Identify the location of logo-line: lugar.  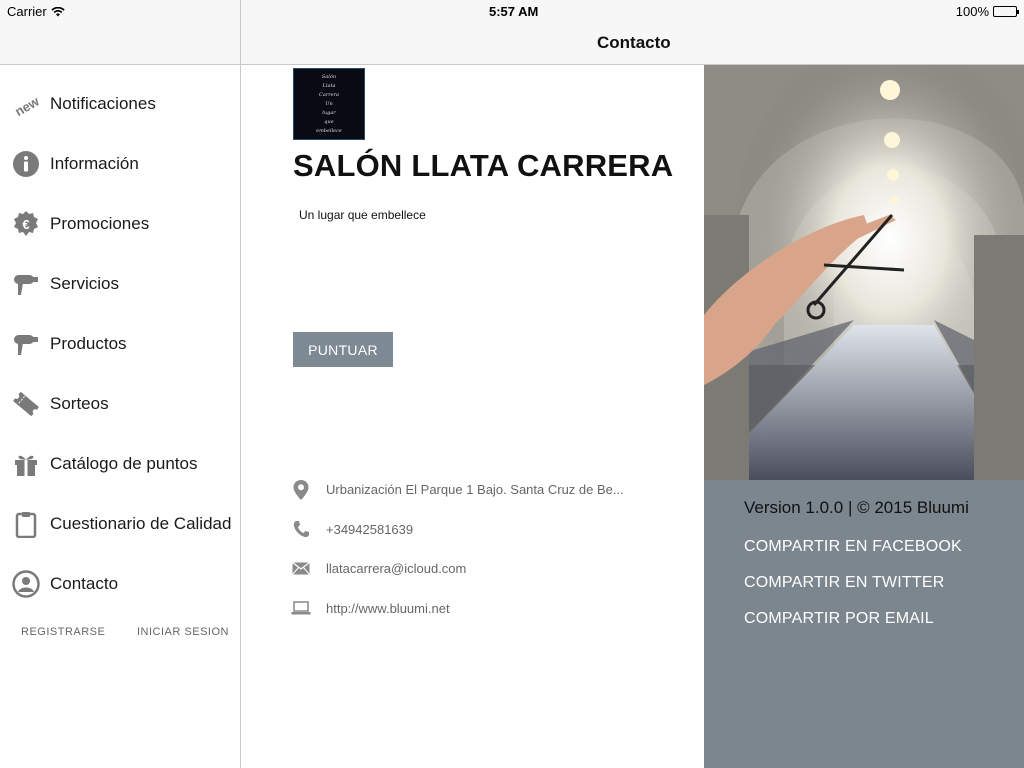
(329, 113).